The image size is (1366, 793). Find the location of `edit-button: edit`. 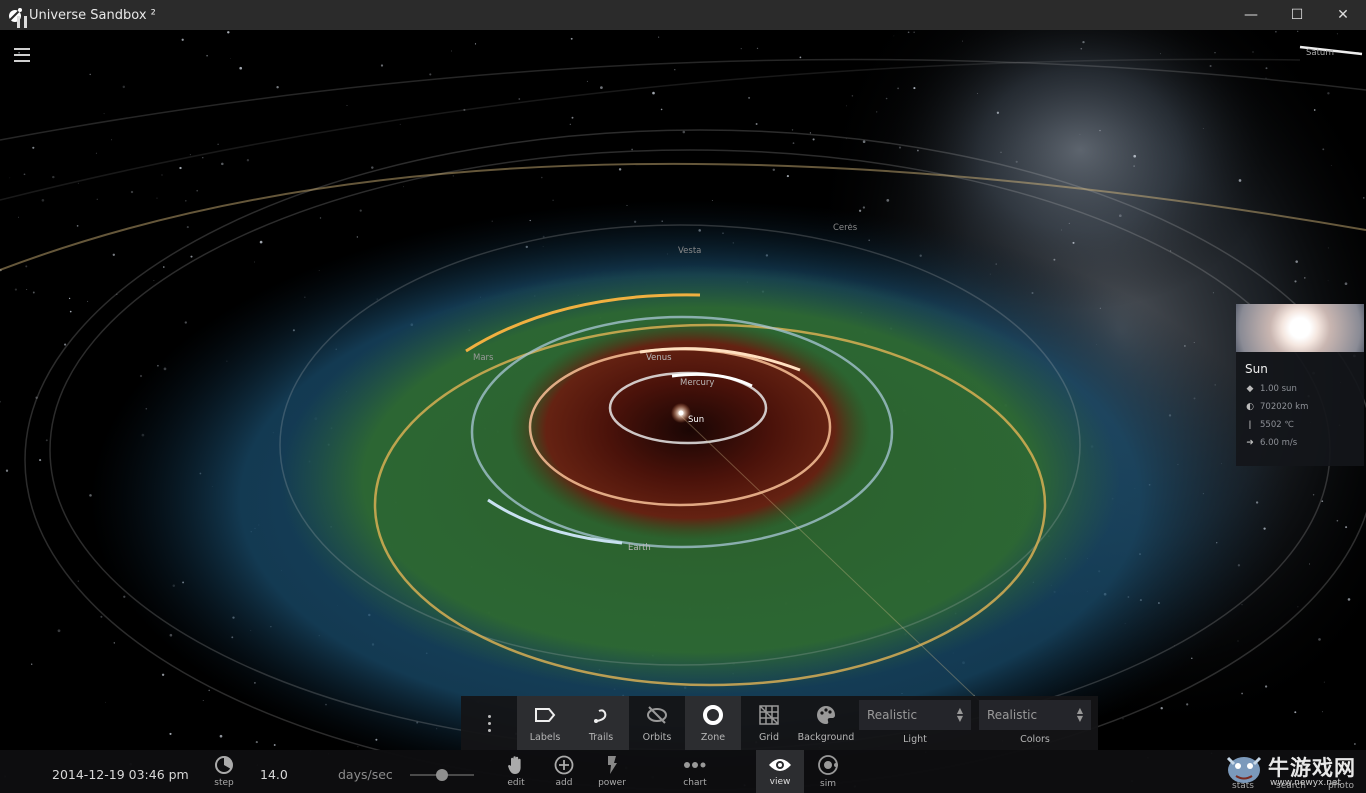

edit-button: edit is located at coordinates (516, 771).